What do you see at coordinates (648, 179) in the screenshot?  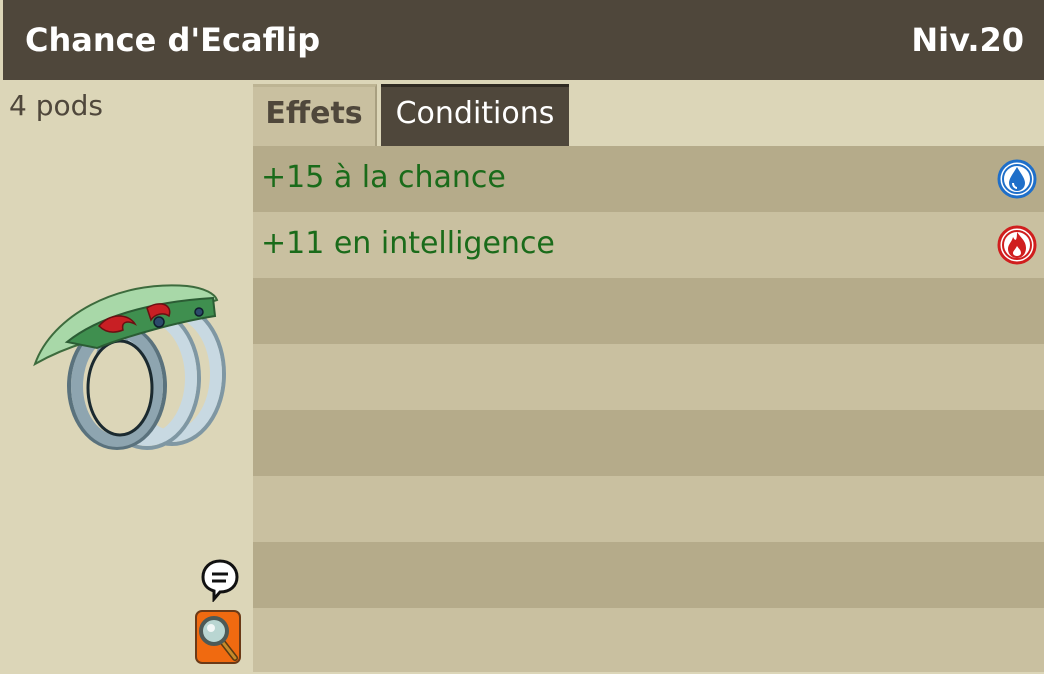 I see `effect-row: +15 à la chance` at bounding box center [648, 179].